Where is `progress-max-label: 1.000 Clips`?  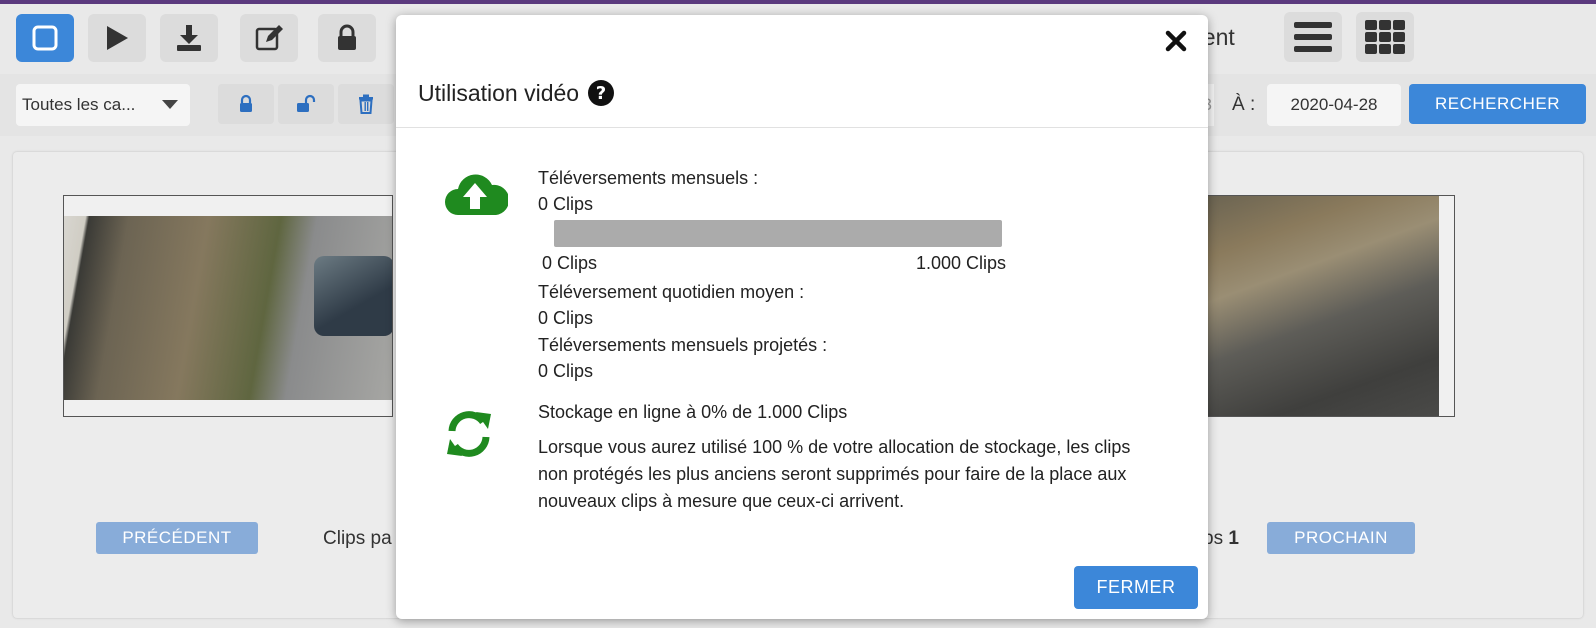
progress-max-label: 1.000 Clips is located at coordinates (961, 263).